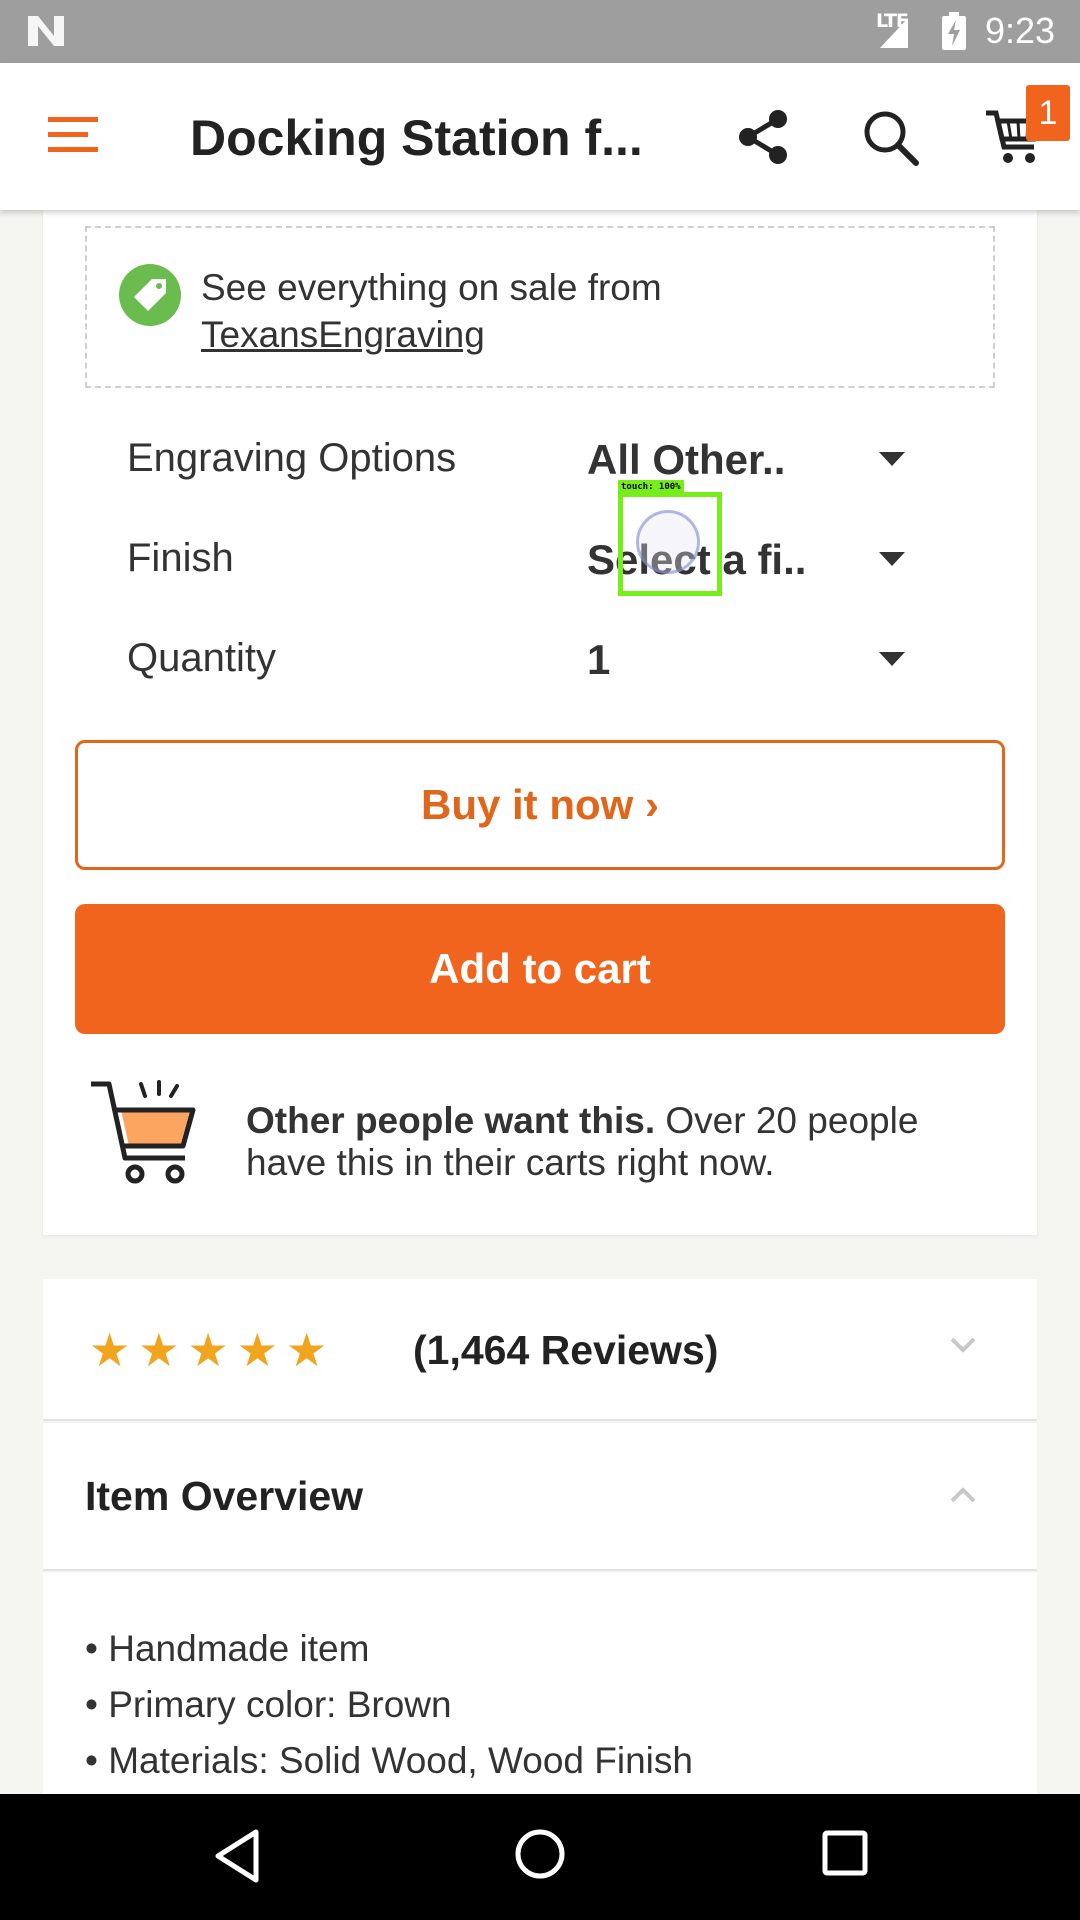 The height and width of the screenshot is (1920, 1080). What do you see at coordinates (686, 459) in the screenshot?
I see `option-value: All Other..` at bounding box center [686, 459].